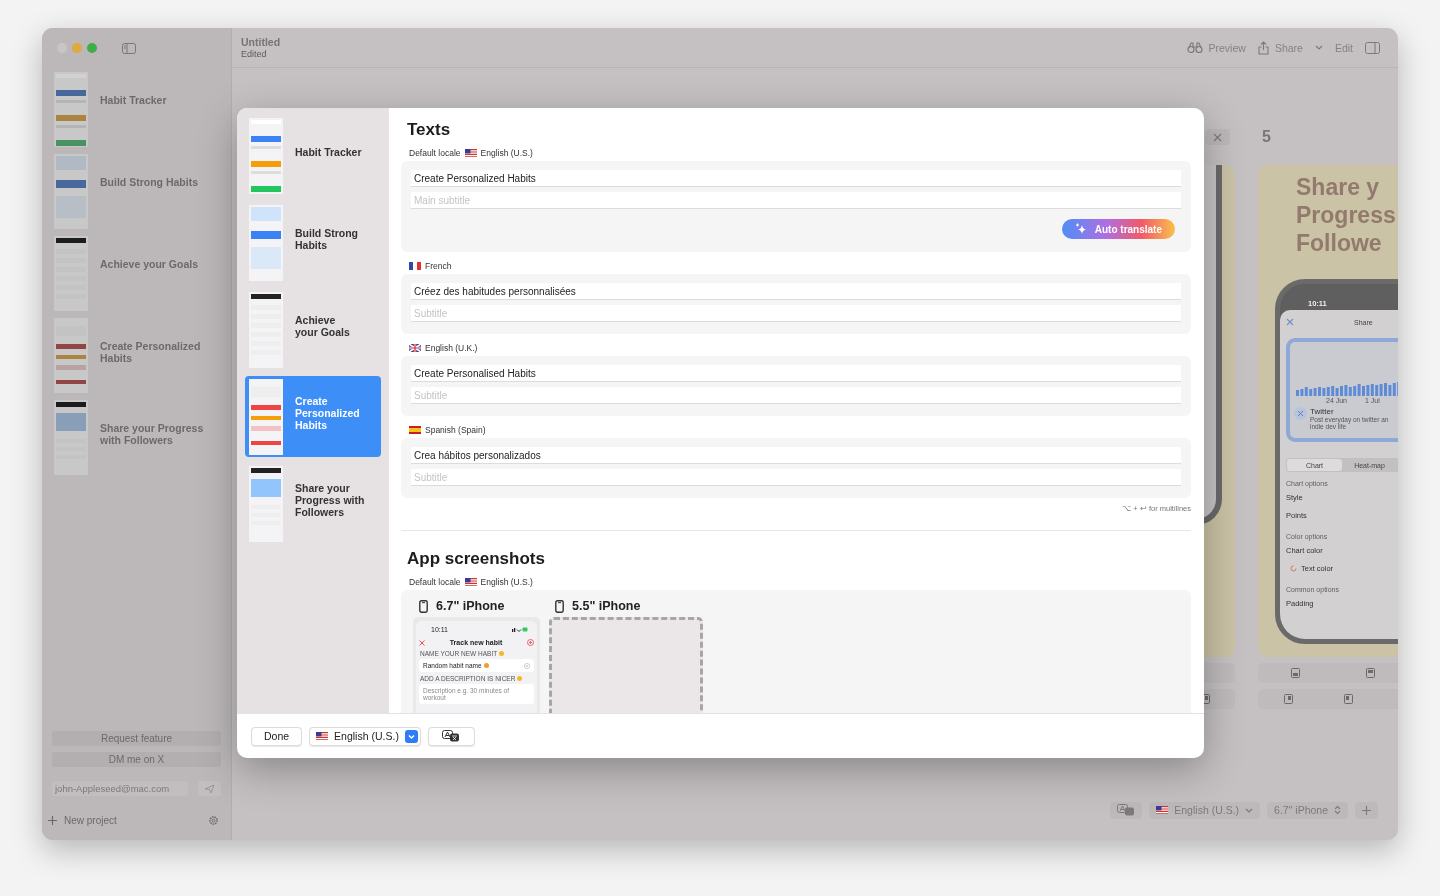 This screenshot has width=1440, height=896. Describe the element at coordinates (1322, 411) in the screenshot. I see `account-name: Twitter` at that location.